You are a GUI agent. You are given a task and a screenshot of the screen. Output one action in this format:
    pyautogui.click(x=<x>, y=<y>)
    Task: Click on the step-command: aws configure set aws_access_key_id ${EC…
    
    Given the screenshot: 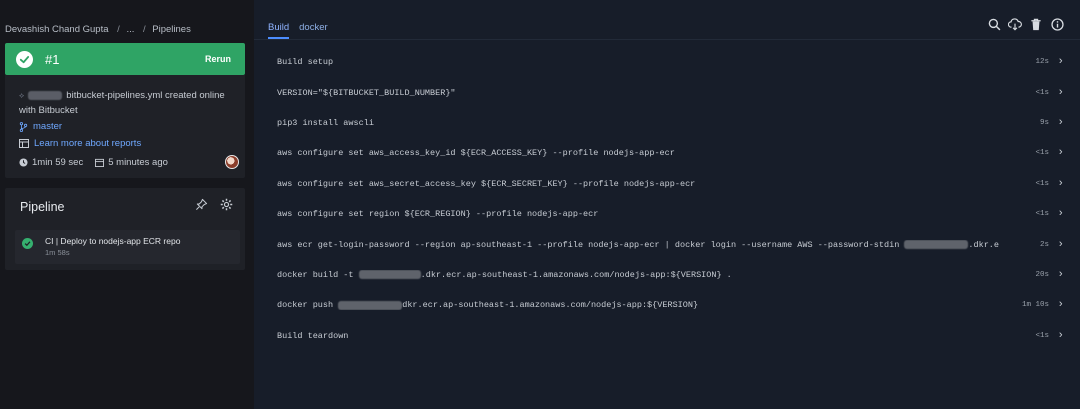 What is the action you would take?
    pyautogui.click(x=476, y=153)
    